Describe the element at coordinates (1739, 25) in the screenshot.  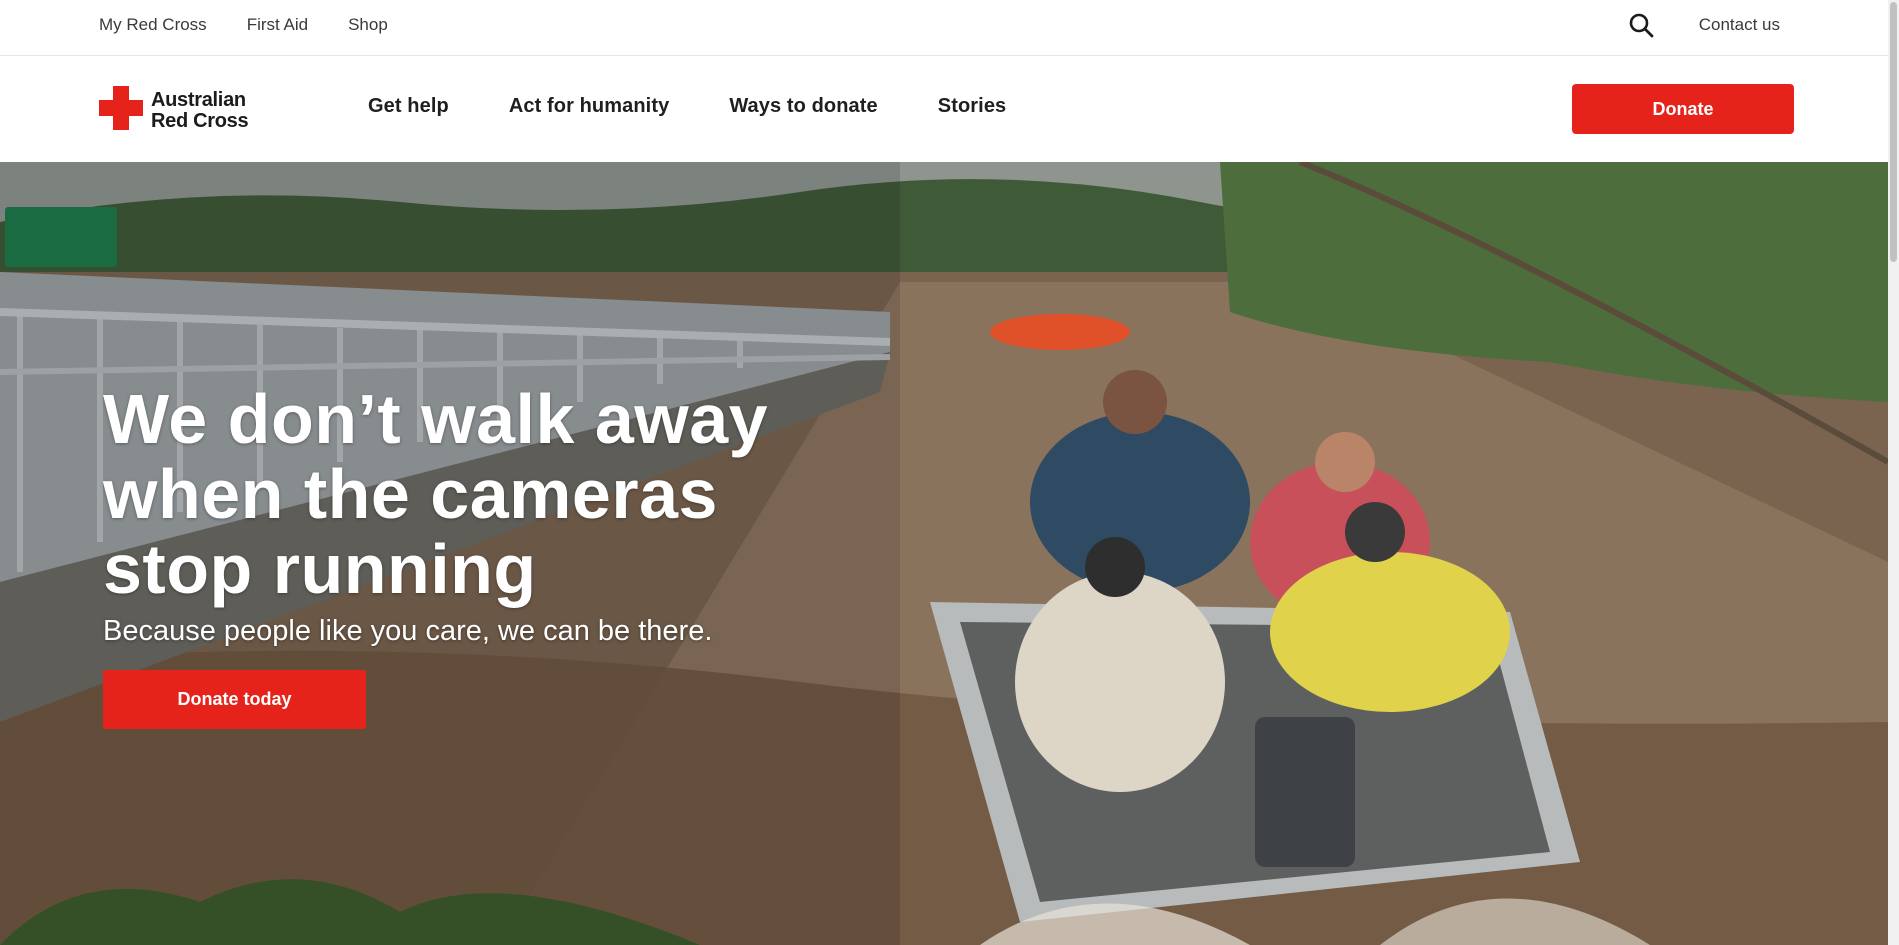
I see `contact-us-link: Contact us` at that location.